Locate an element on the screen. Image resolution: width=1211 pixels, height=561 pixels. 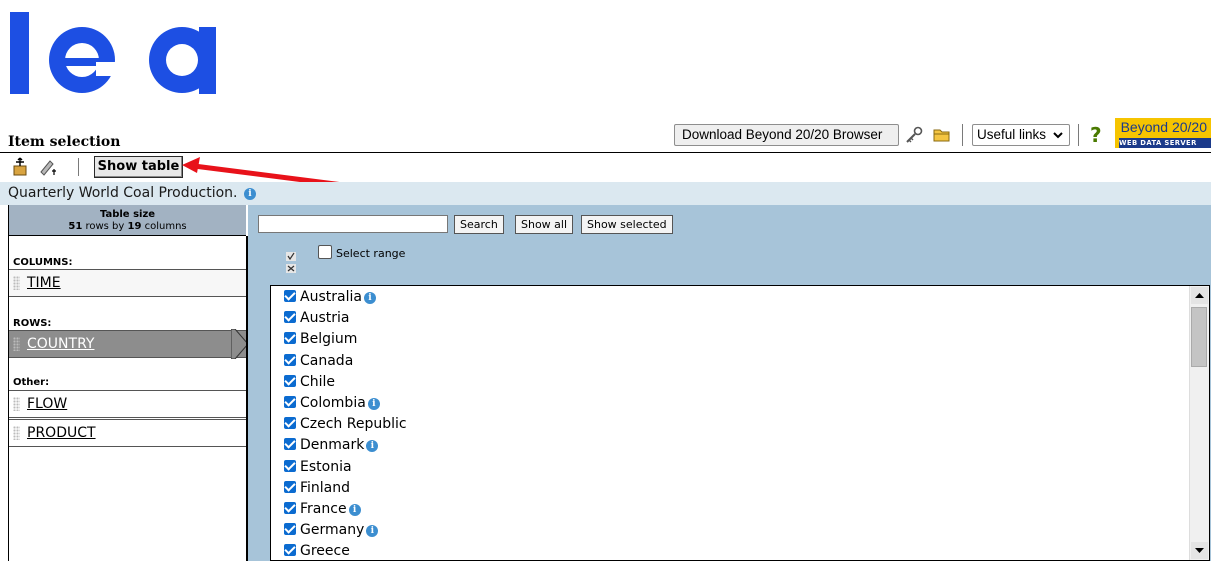
list-item: Finland is located at coordinates (317, 488).